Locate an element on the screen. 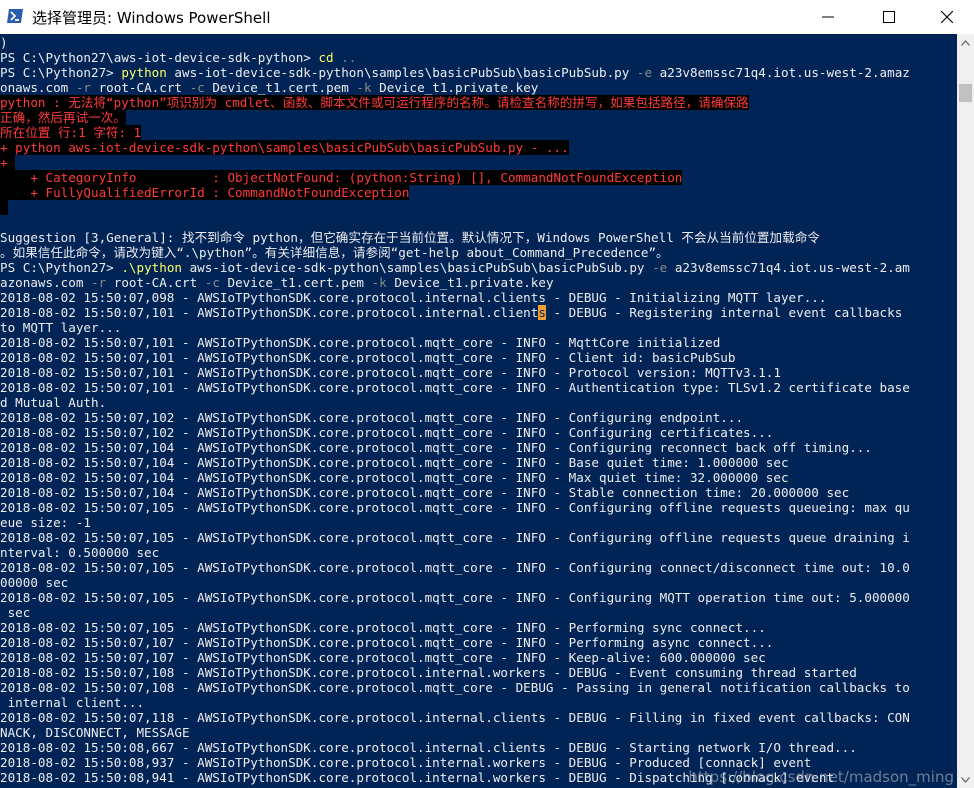  console-text-segment: a23v8emssc71q4.iot.us-west-2.amaz is located at coordinates (781, 72).